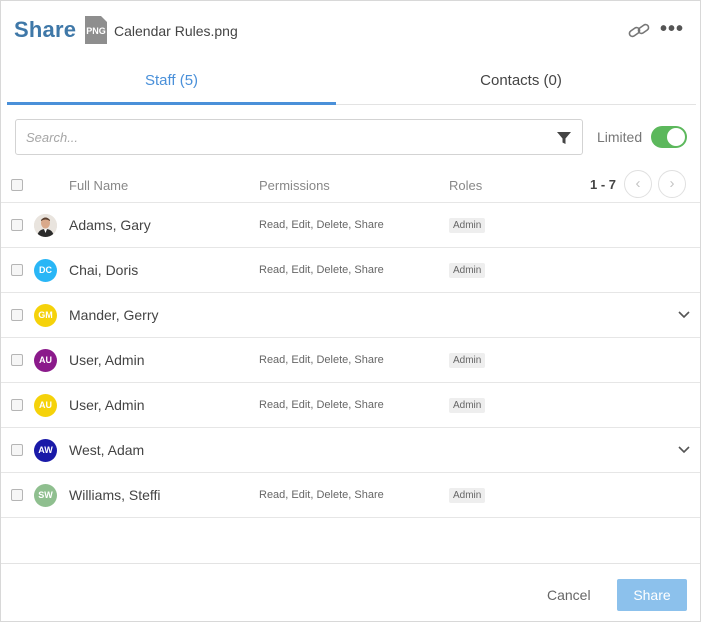 This screenshot has width=701, height=622. What do you see at coordinates (171, 83) in the screenshot?
I see `tab-staff: Staff (5)` at bounding box center [171, 83].